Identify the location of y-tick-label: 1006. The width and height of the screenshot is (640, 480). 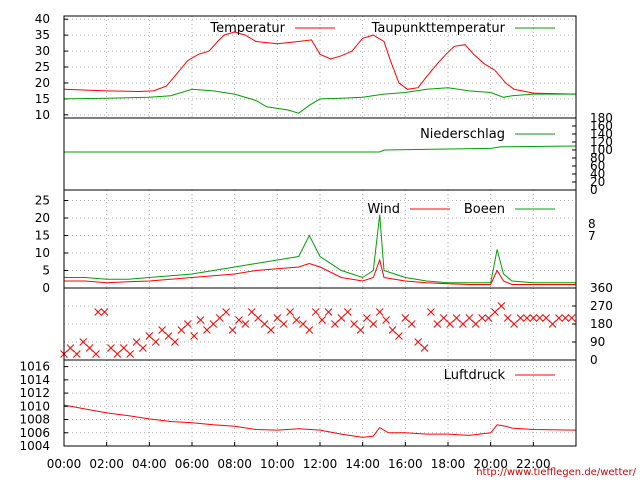
(34, 433).